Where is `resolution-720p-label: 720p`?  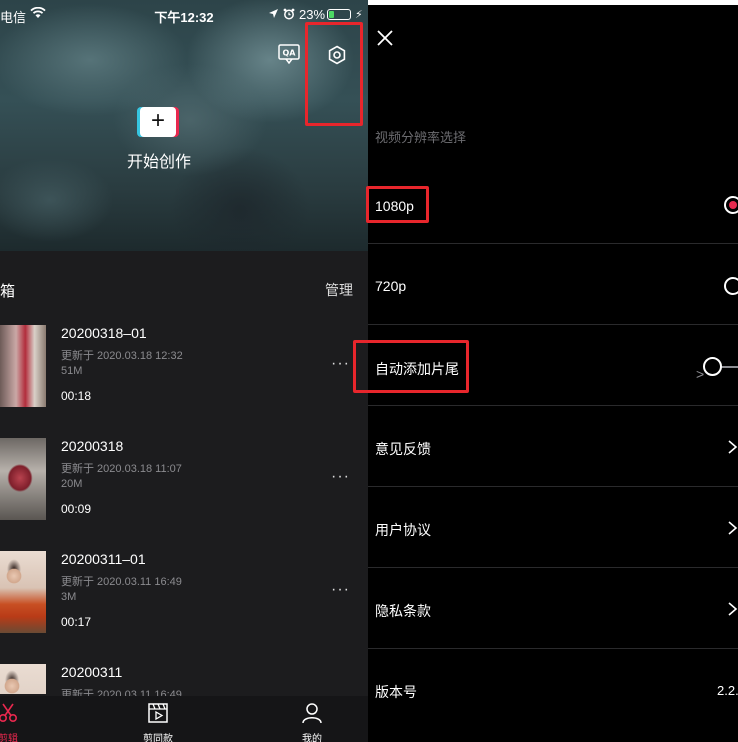
resolution-720p-label: 720p is located at coordinates (391, 286).